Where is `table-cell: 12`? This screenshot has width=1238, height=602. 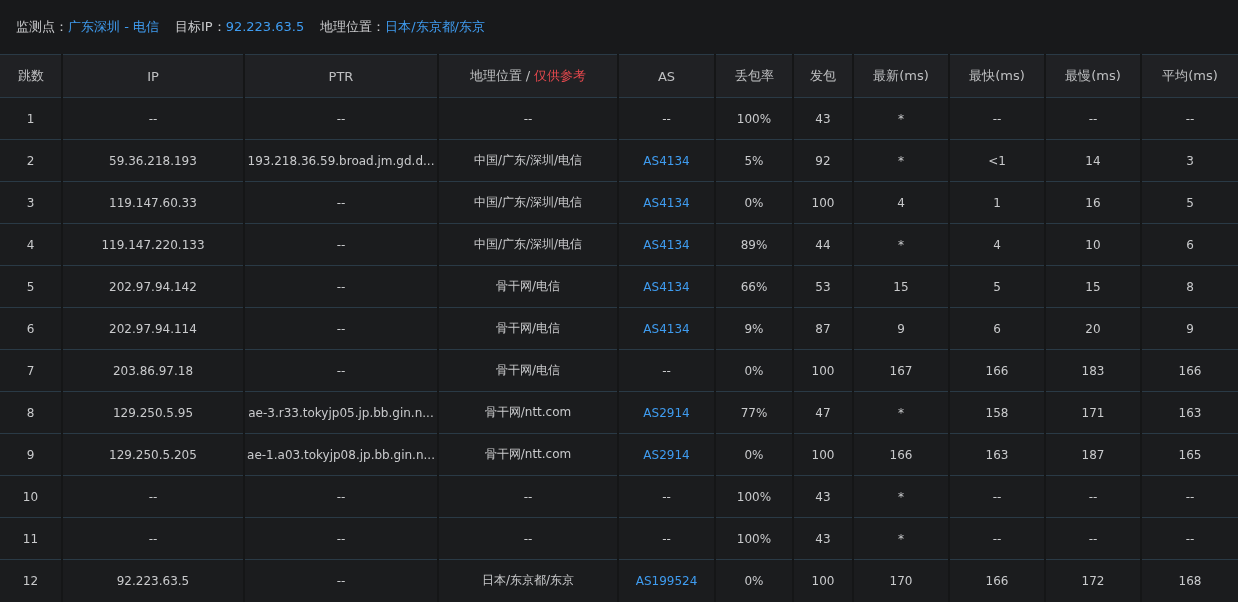
table-cell: 12 is located at coordinates (31, 580).